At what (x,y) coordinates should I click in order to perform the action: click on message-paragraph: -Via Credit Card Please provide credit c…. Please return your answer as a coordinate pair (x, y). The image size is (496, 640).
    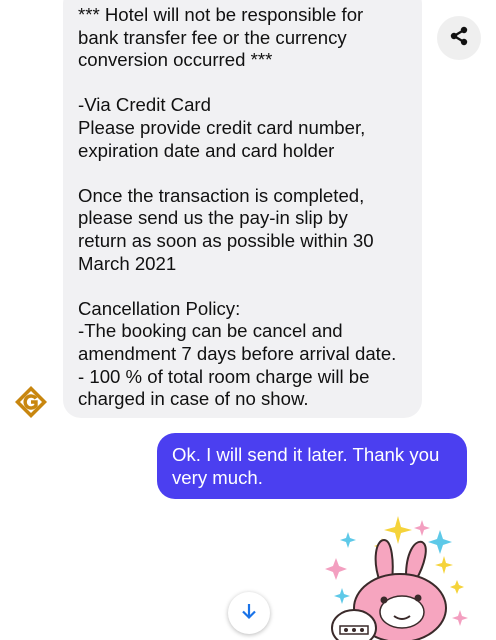
    Looking at the image, I should click on (222, 127).